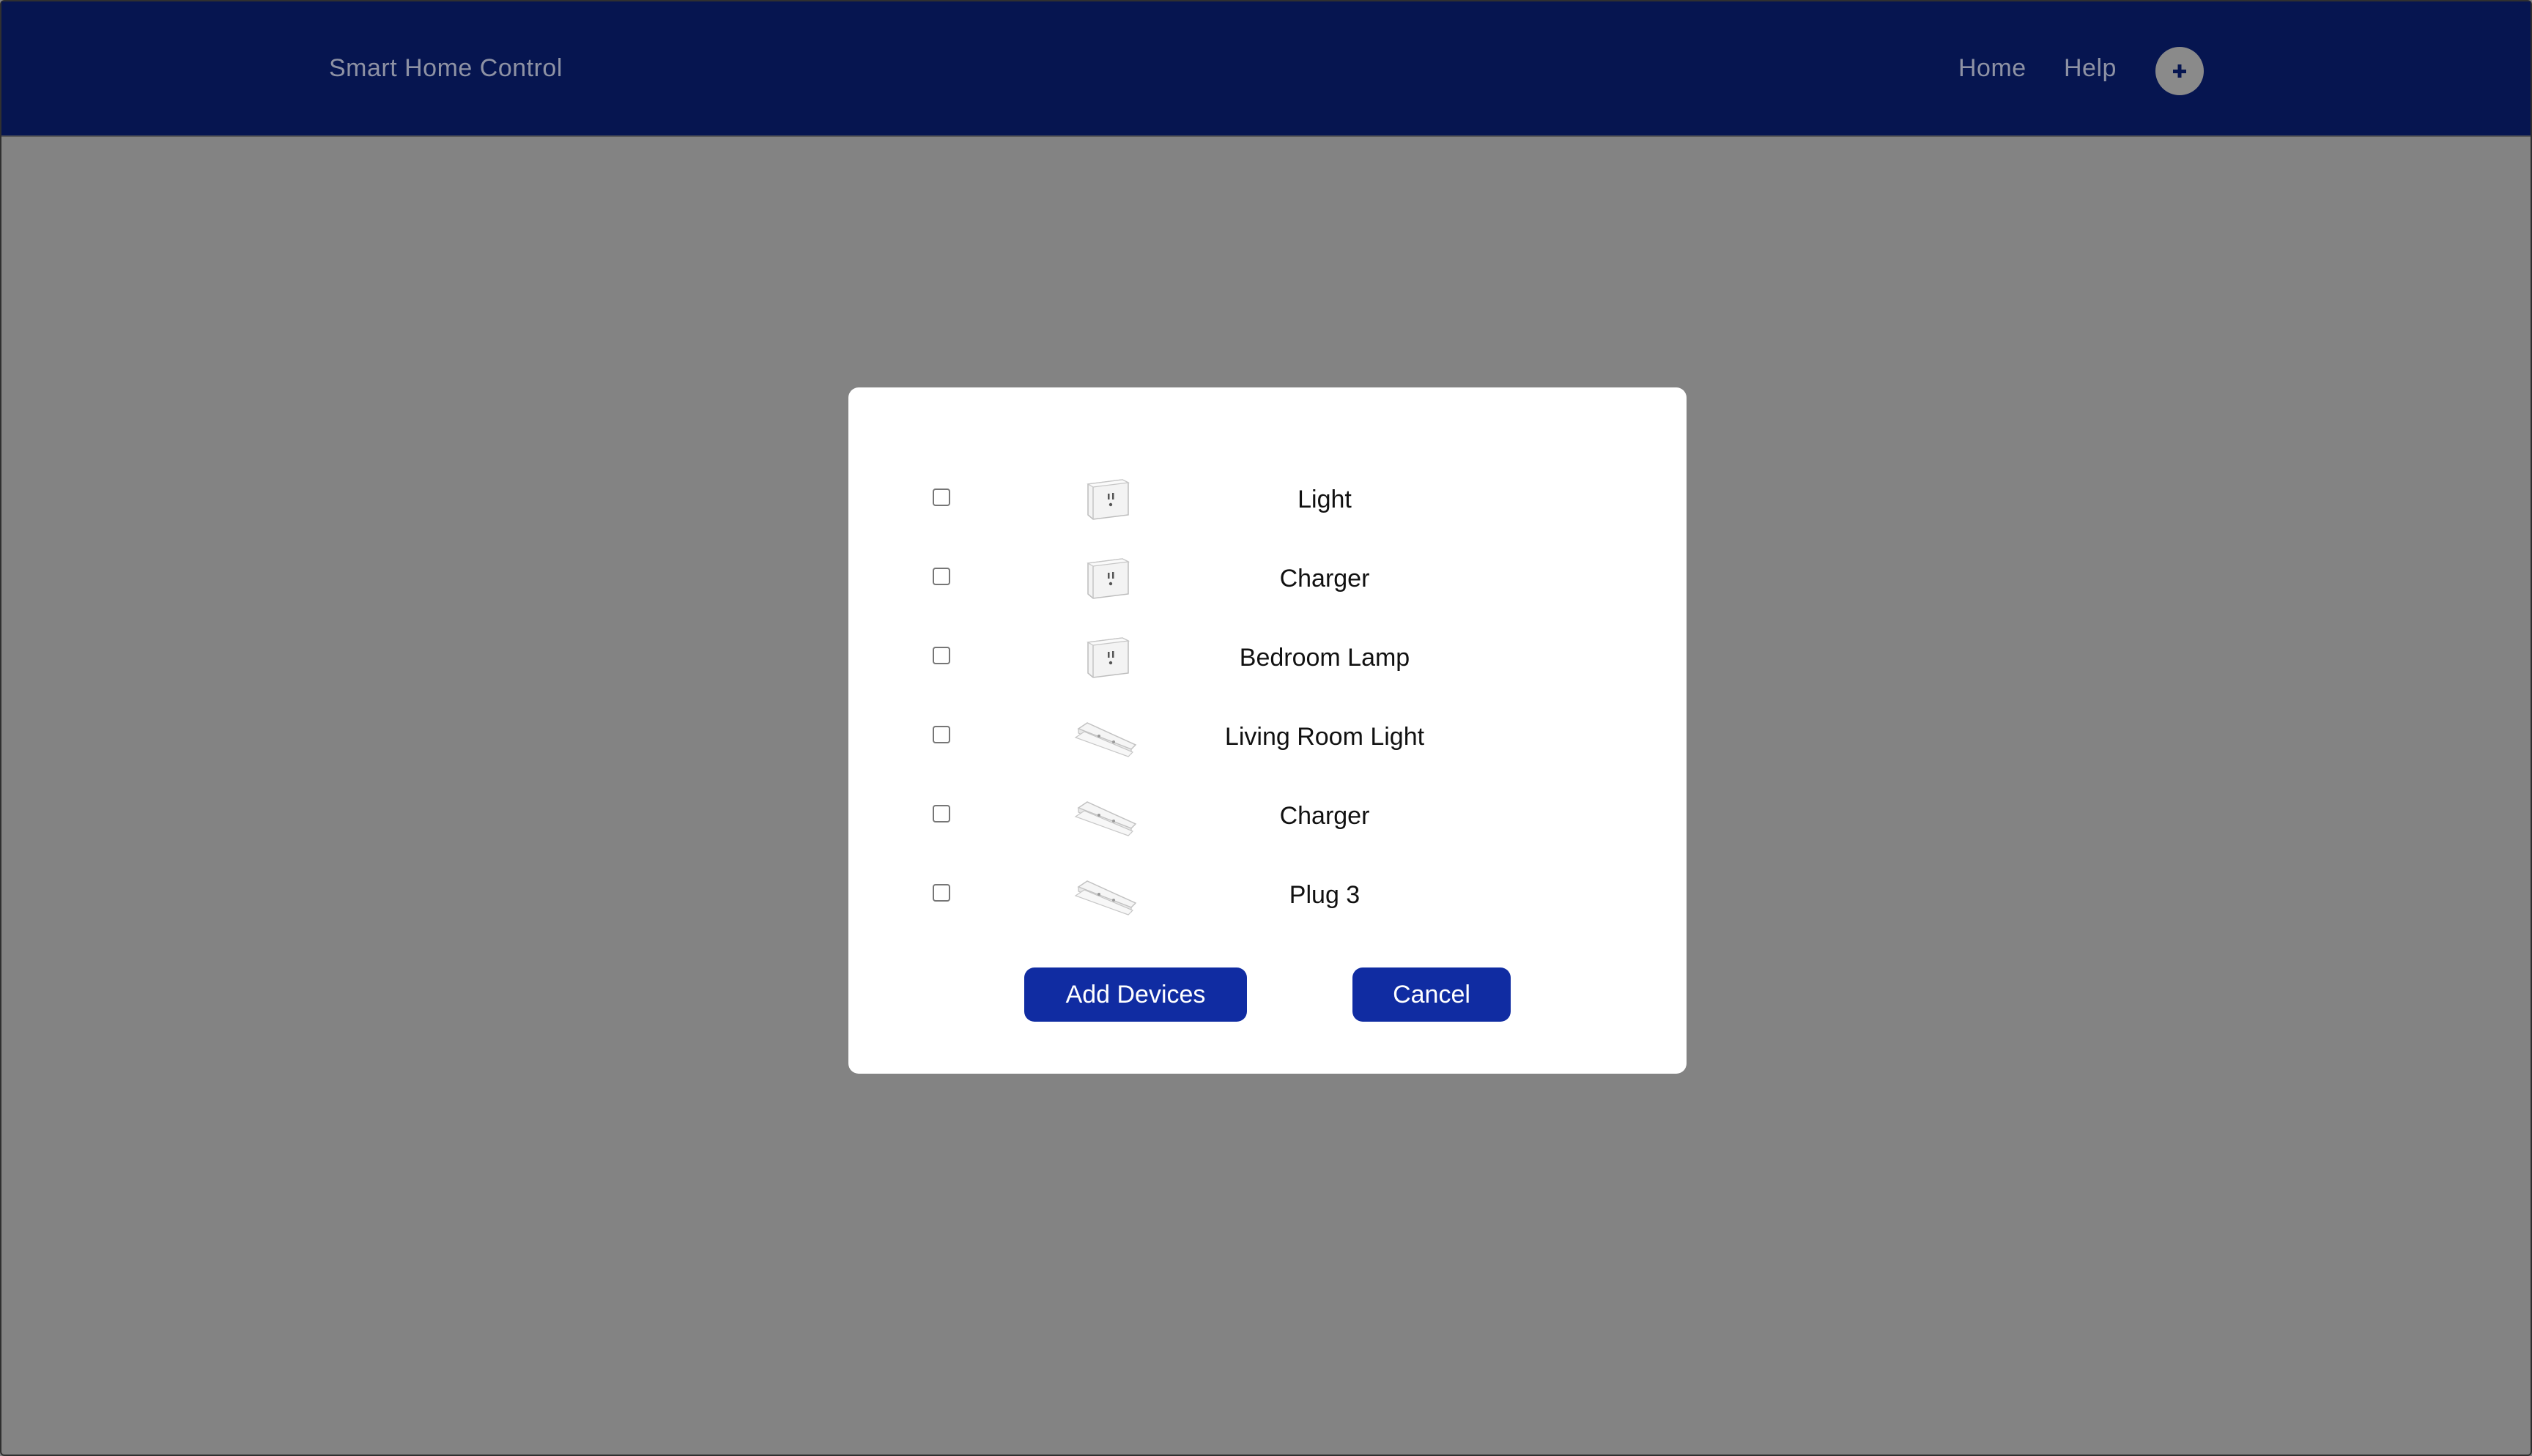  What do you see at coordinates (1267, 499) in the screenshot?
I see `device-row: Light` at bounding box center [1267, 499].